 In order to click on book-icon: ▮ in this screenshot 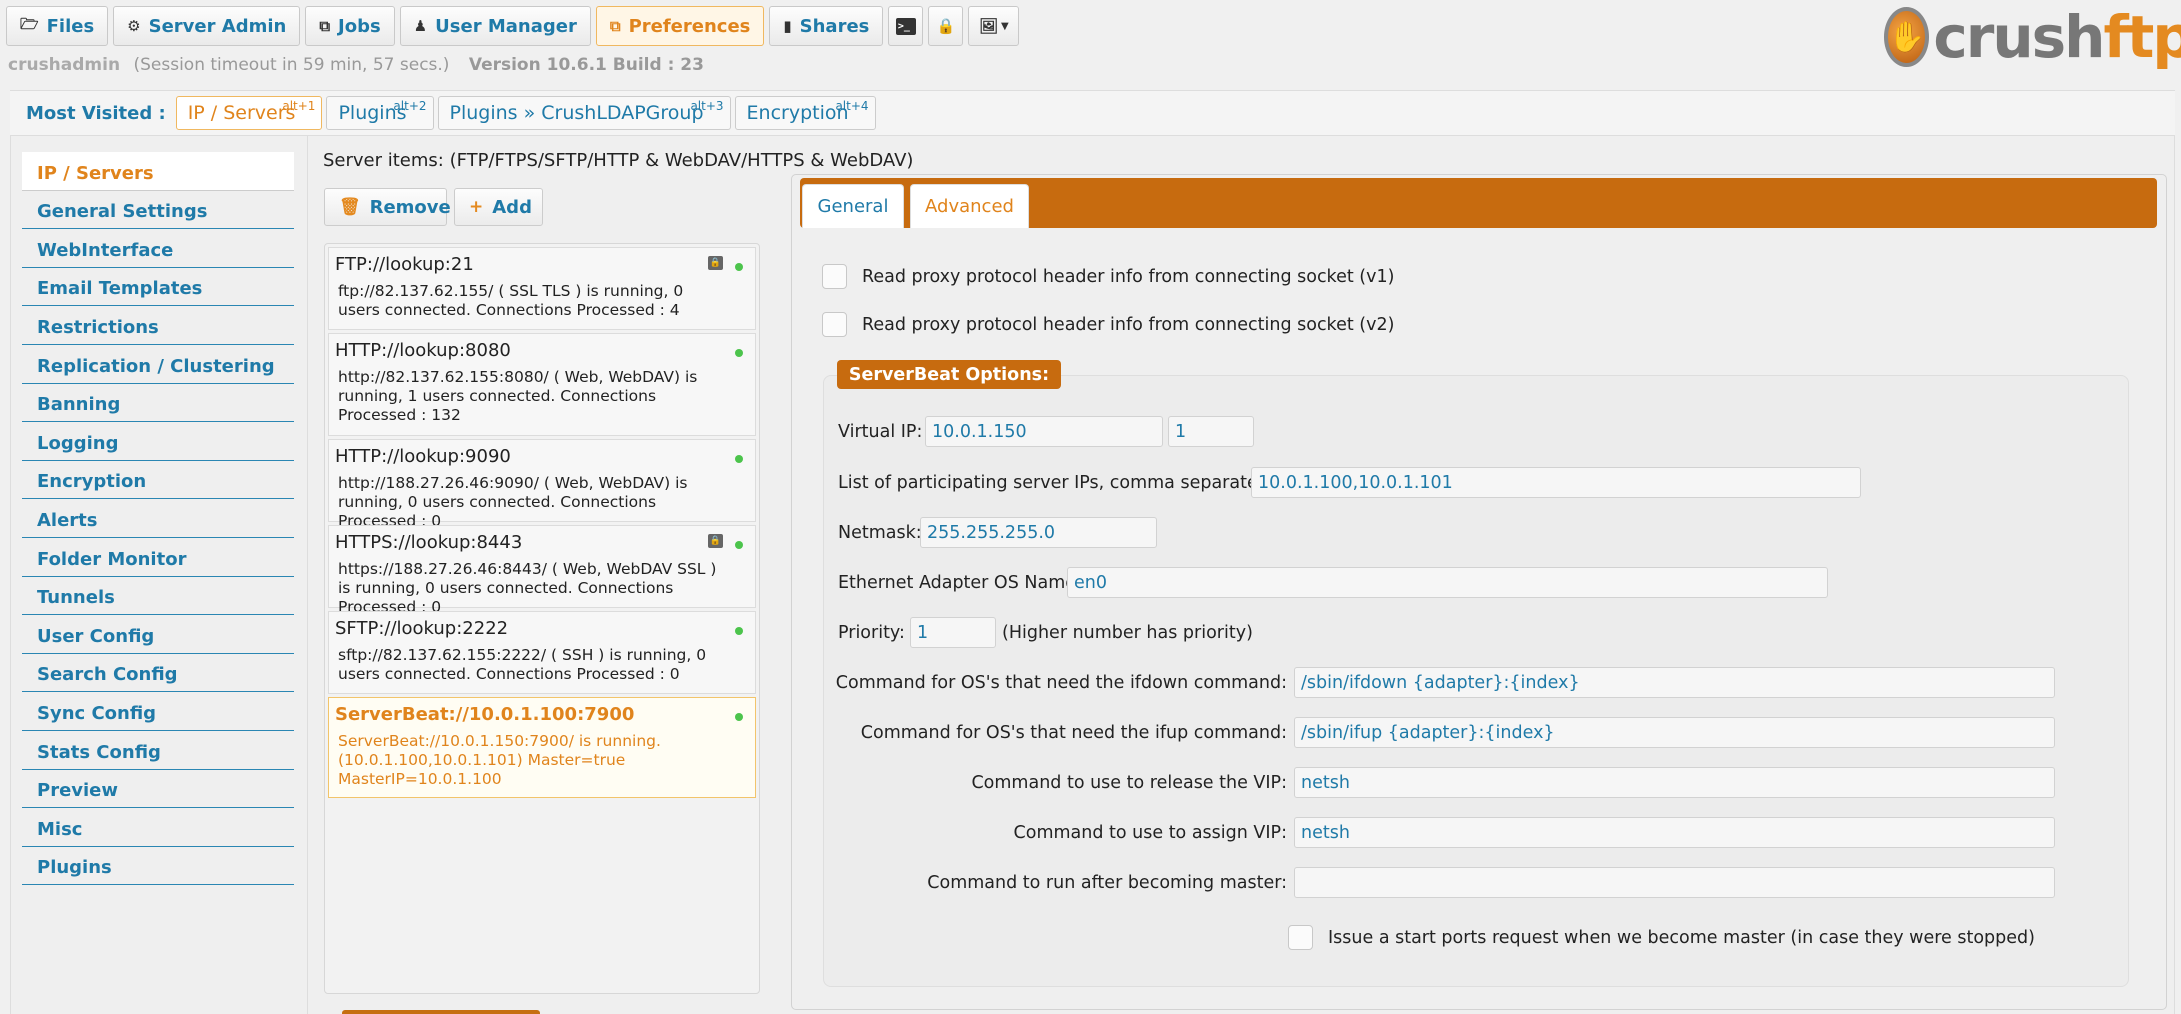, I will do `click(787, 26)`.